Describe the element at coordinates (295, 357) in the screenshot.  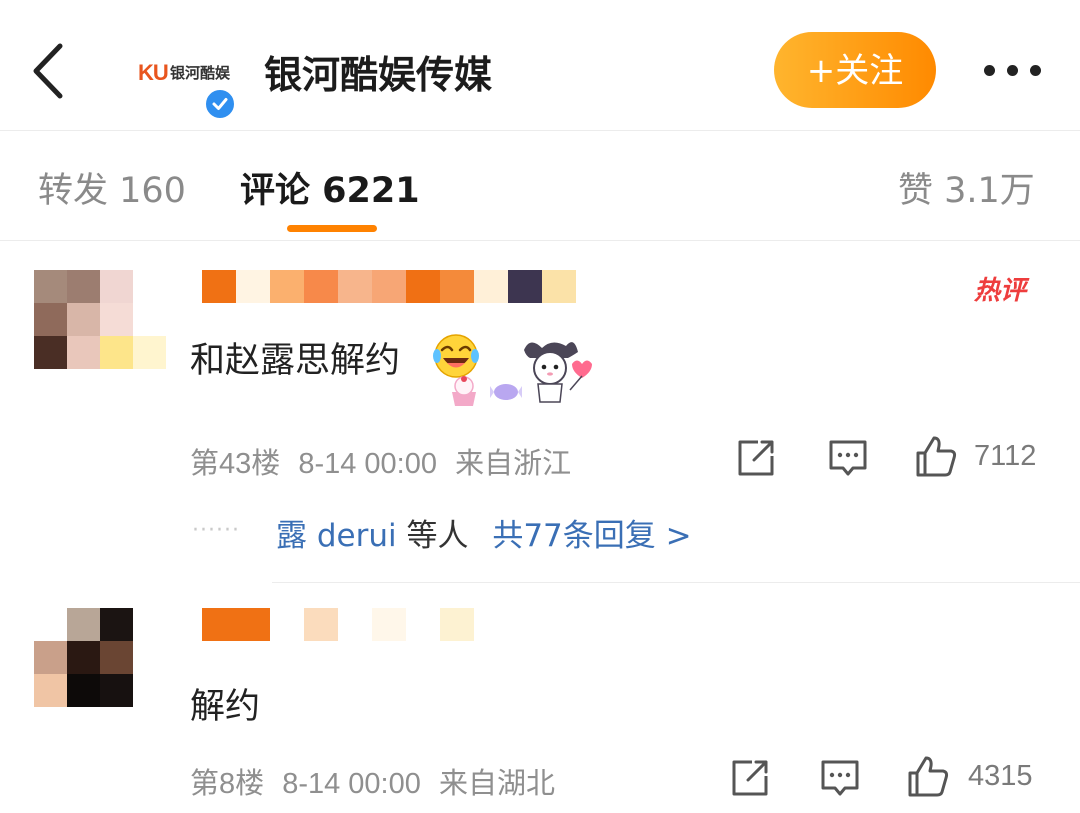
I see `comment-text: 和赵露思解约` at that location.